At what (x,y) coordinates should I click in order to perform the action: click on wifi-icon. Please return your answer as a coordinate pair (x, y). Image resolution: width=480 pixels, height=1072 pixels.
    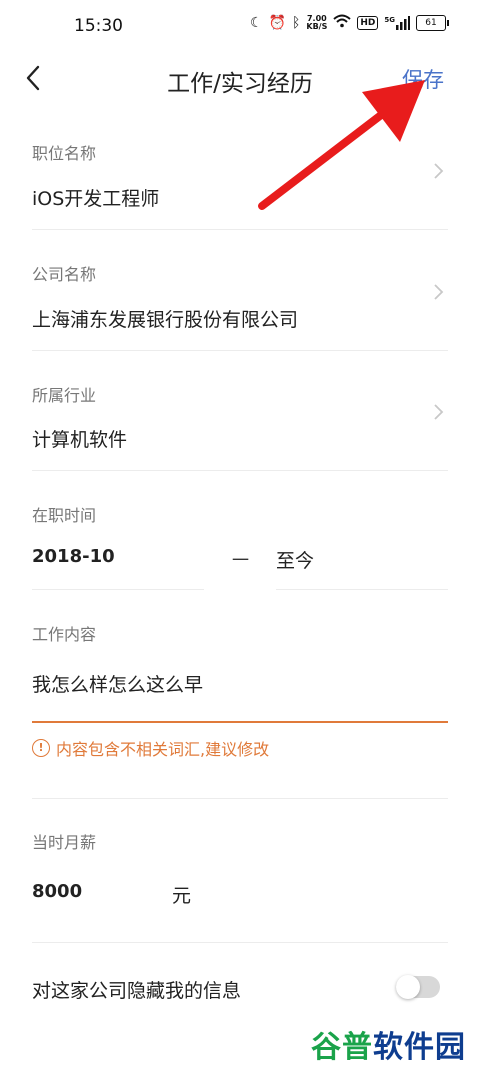
    Looking at the image, I should click on (342, 23).